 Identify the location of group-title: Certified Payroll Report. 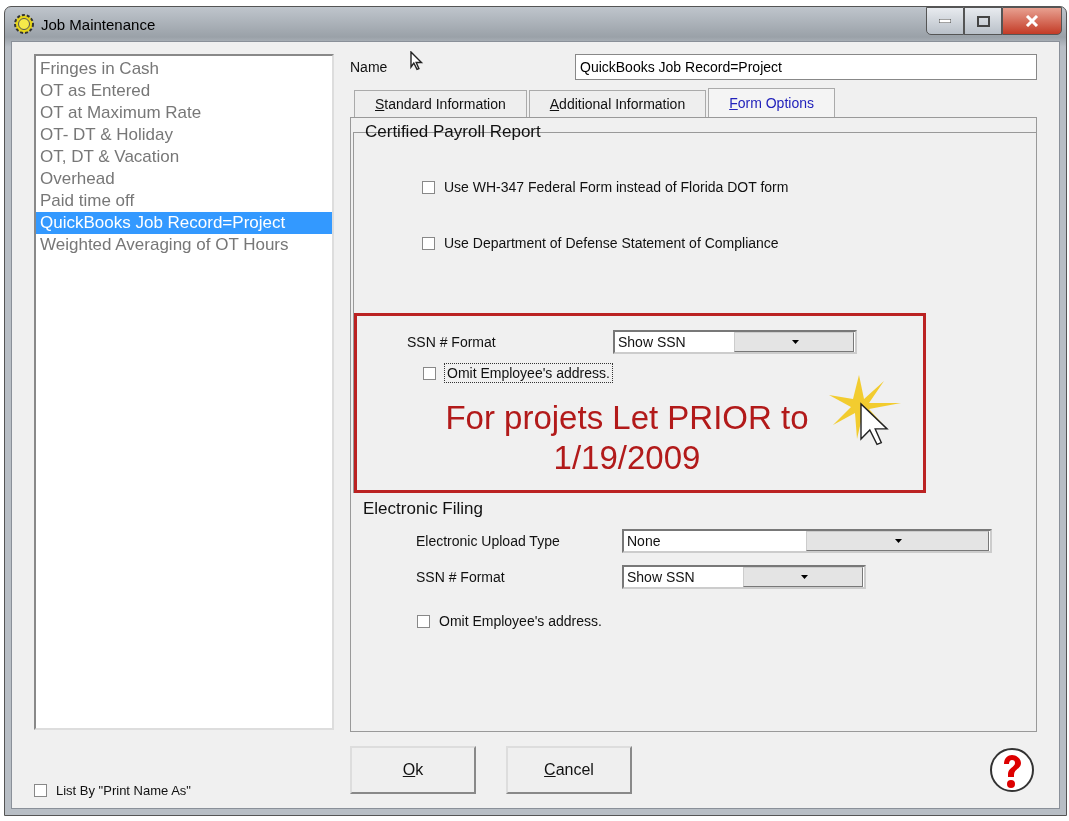
(453, 132).